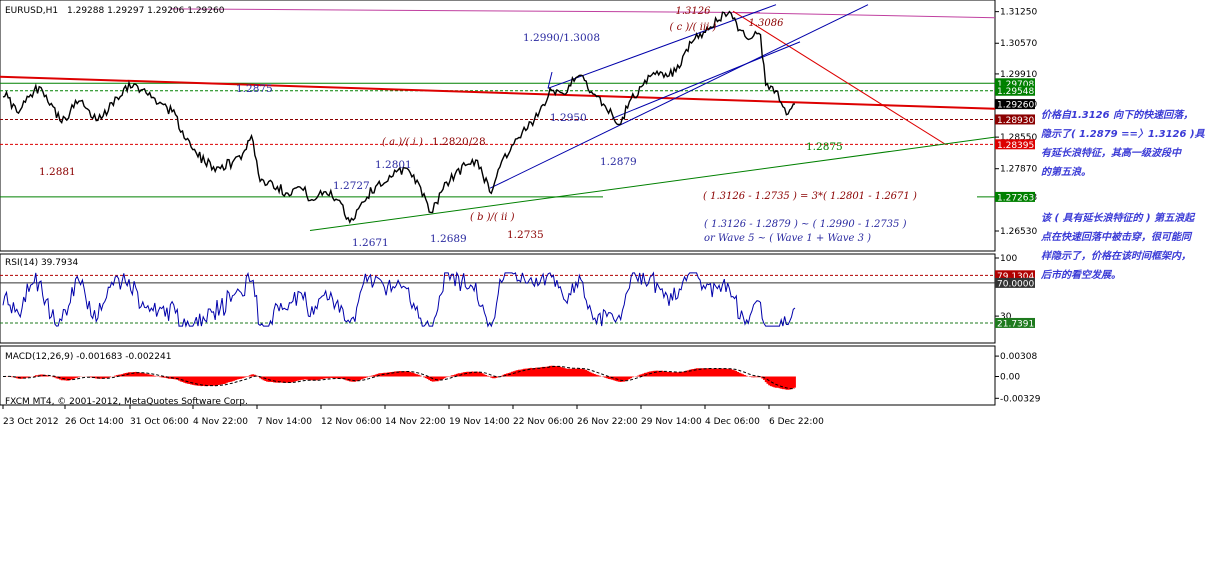 This screenshot has width=1222, height=579. Describe the element at coordinates (351, 186) in the screenshot. I see `wave-label: 1.2727` at that location.